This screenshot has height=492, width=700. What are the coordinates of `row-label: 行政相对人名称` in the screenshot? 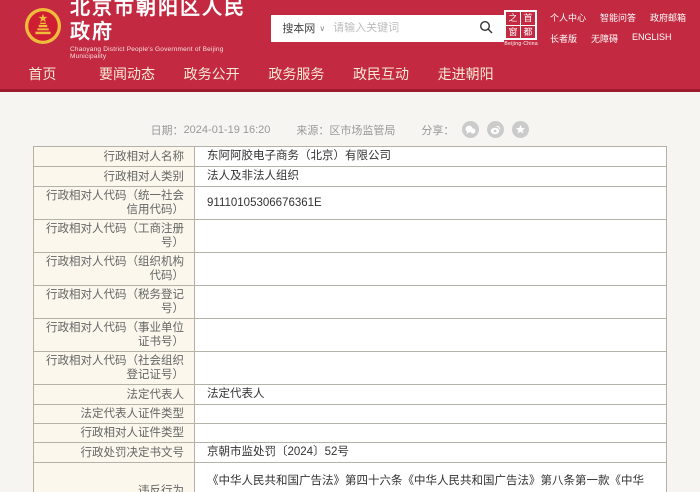 It's located at (114, 156).